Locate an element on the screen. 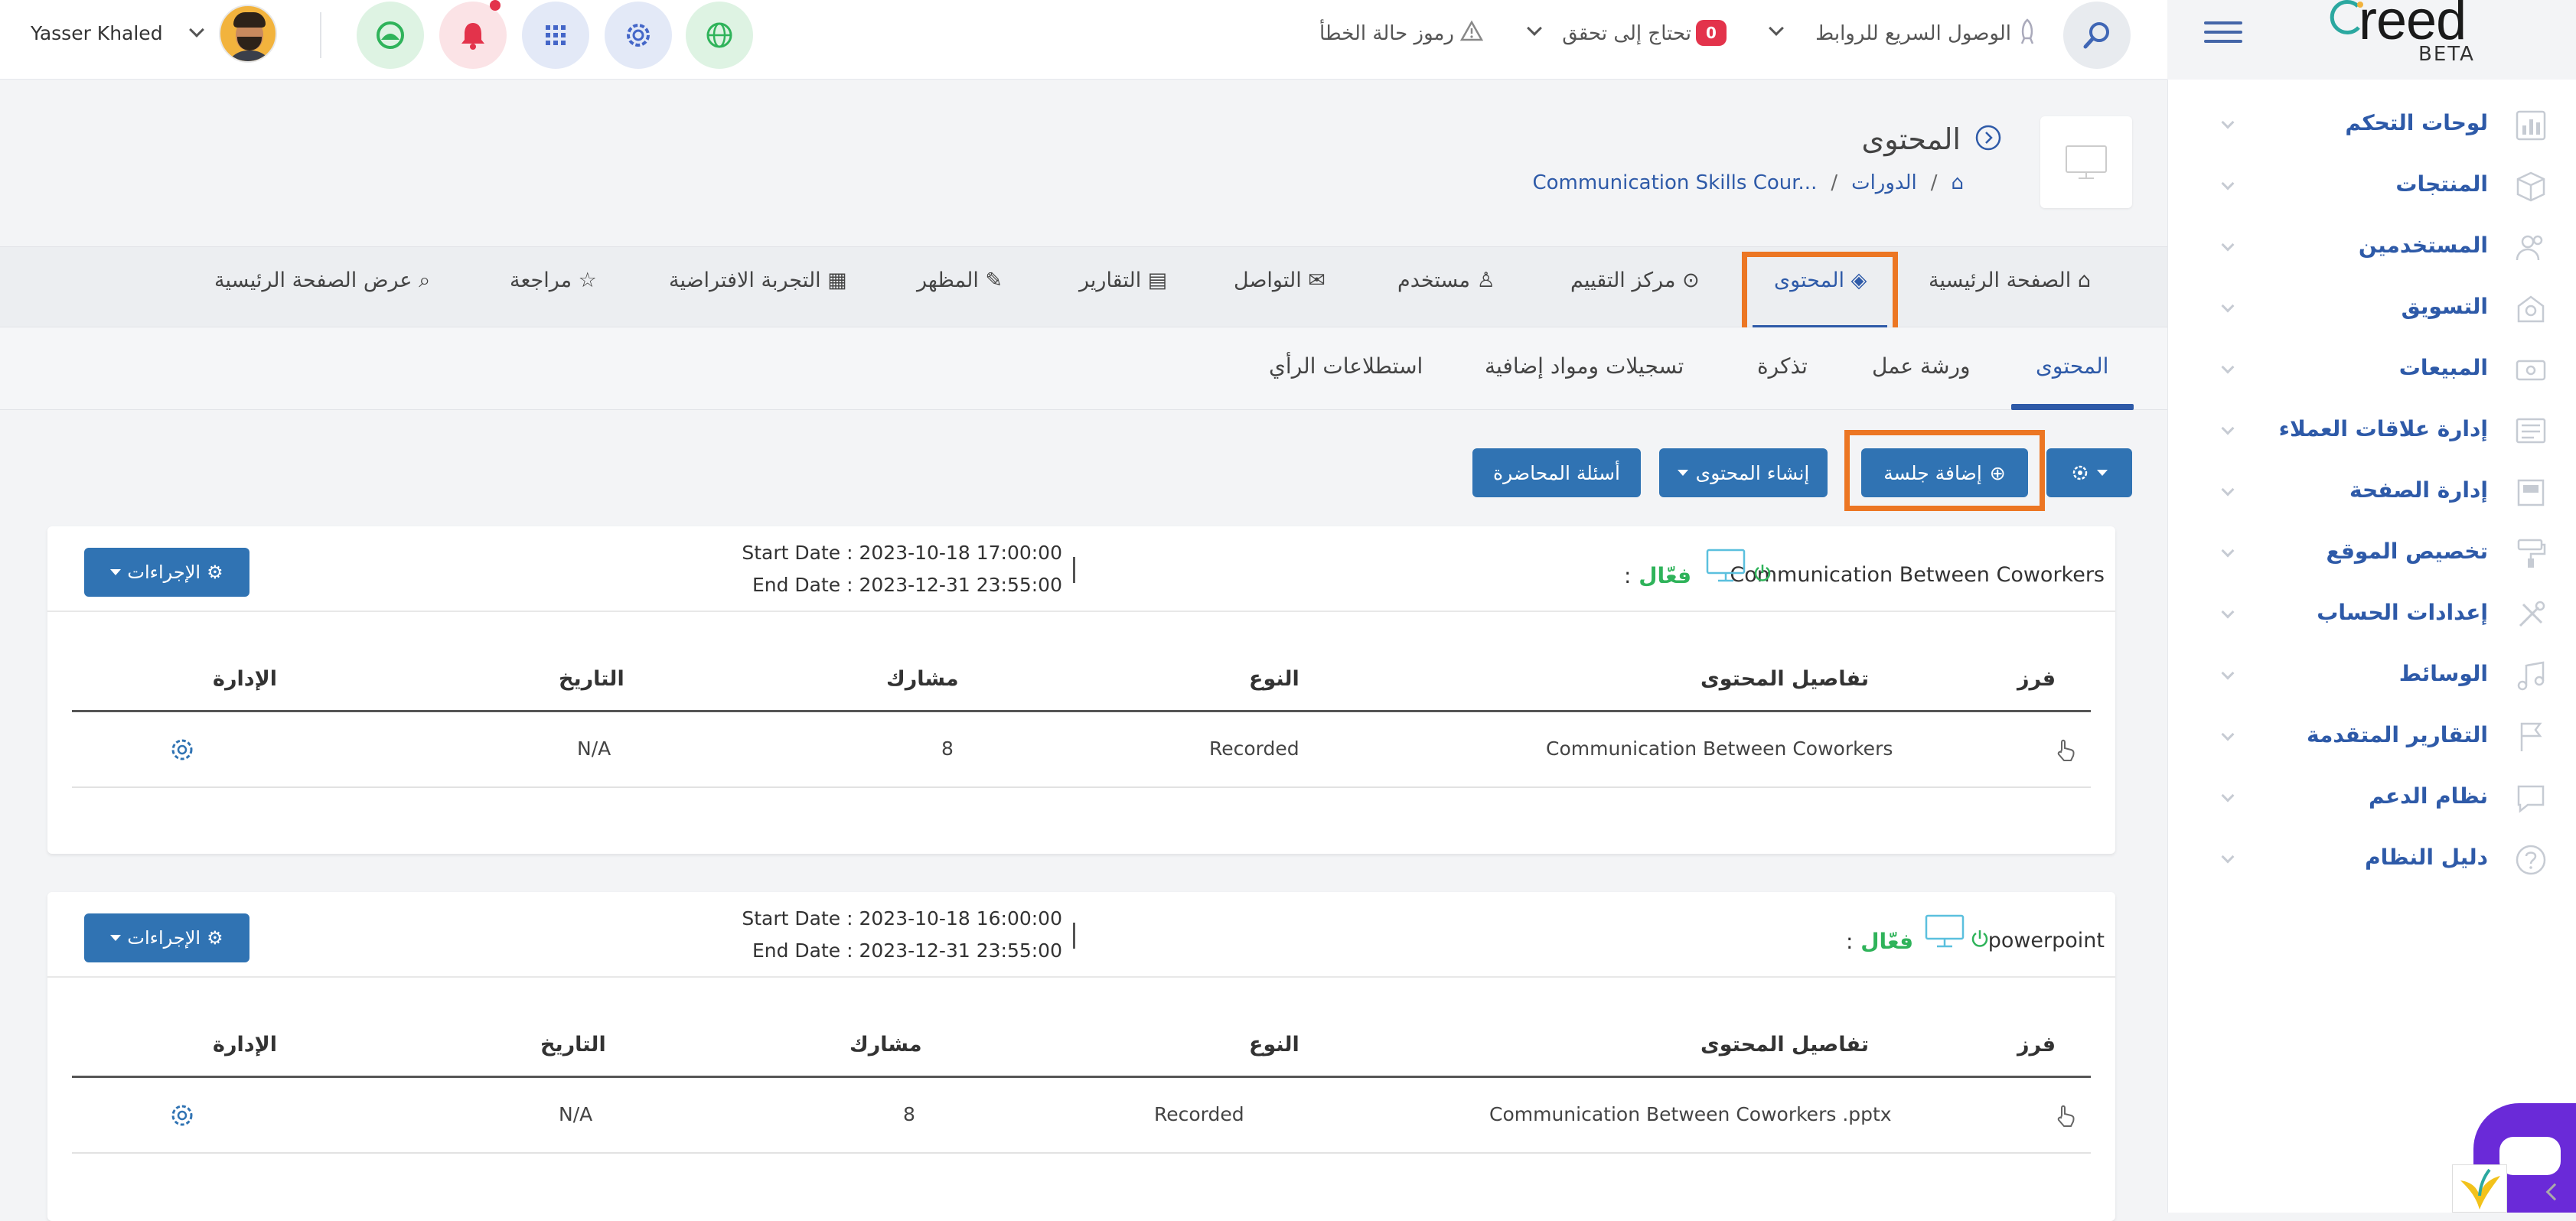 Image resolution: width=2576 pixels, height=1221 pixels. content-details-cell: Communication Between Coworkers .pptx is located at coordinates (1690, 1114).